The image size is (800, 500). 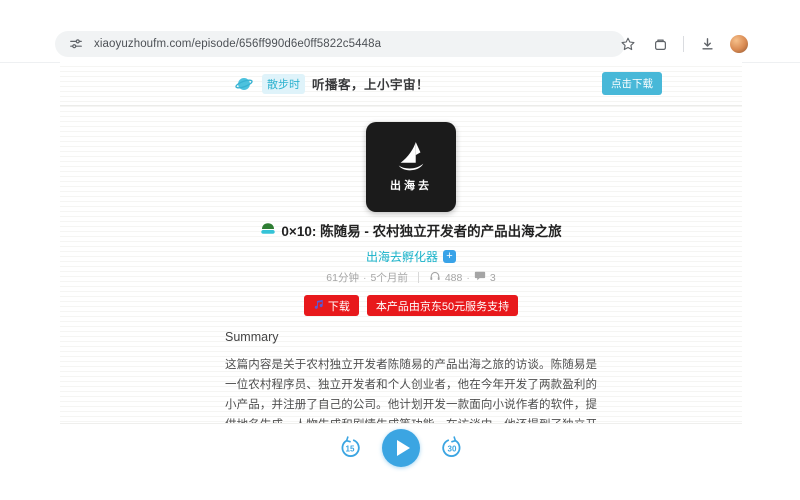 What do you see at coordinates (283, 83) in the screenshot?
I see `scene-tag: 散步时` at bounding box center [283, 83].